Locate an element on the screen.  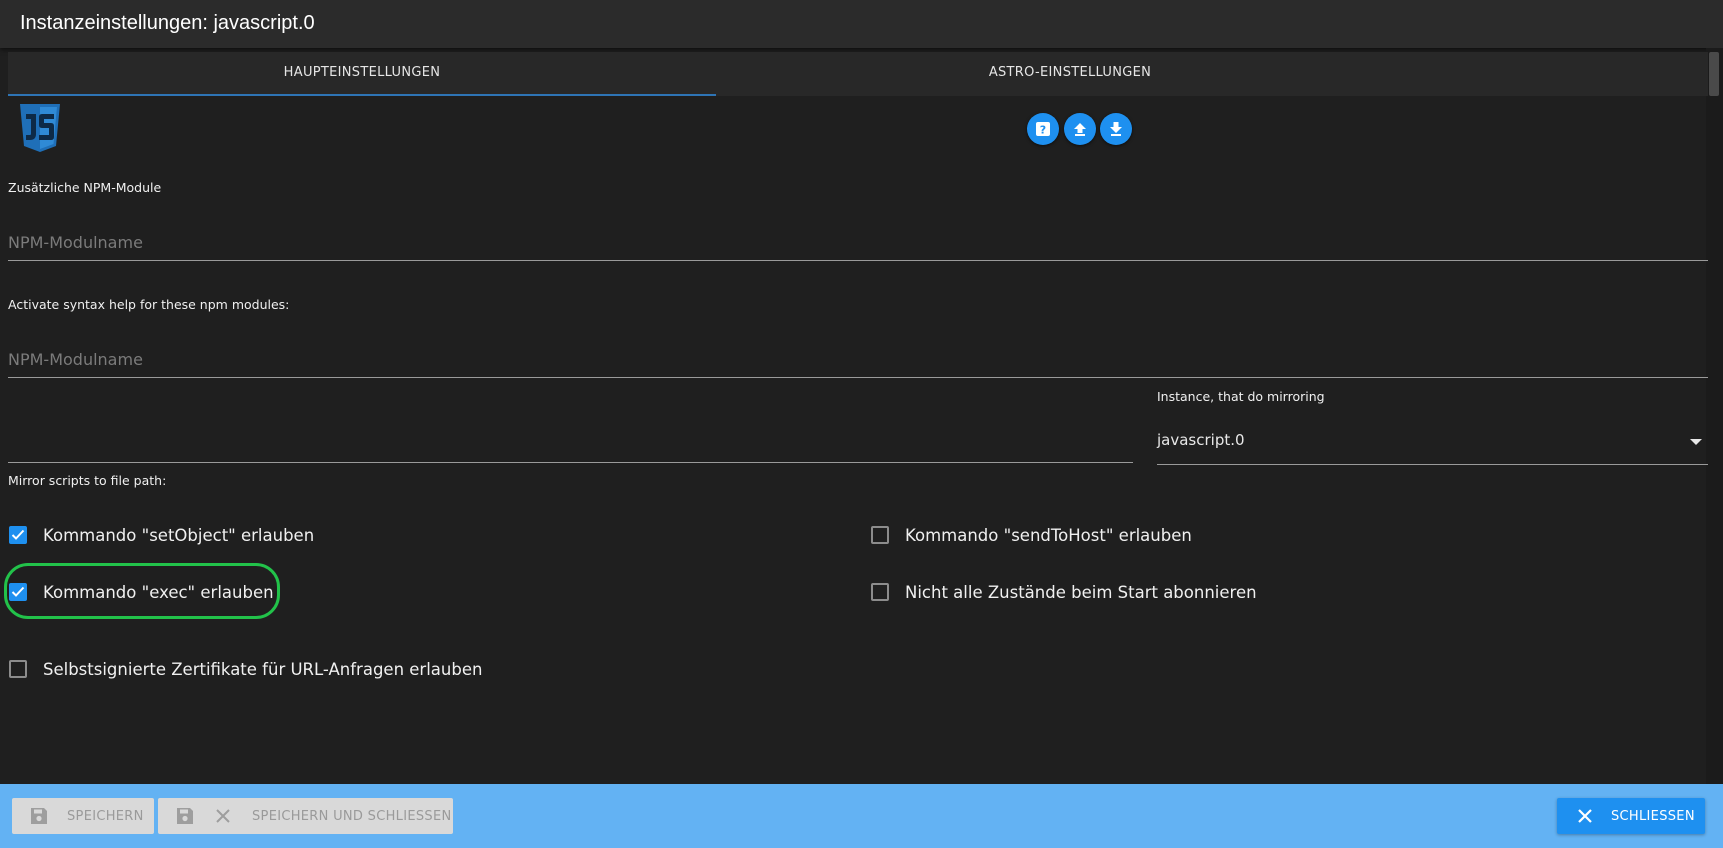
syntax-help-input is located at coordinates (858, 359).